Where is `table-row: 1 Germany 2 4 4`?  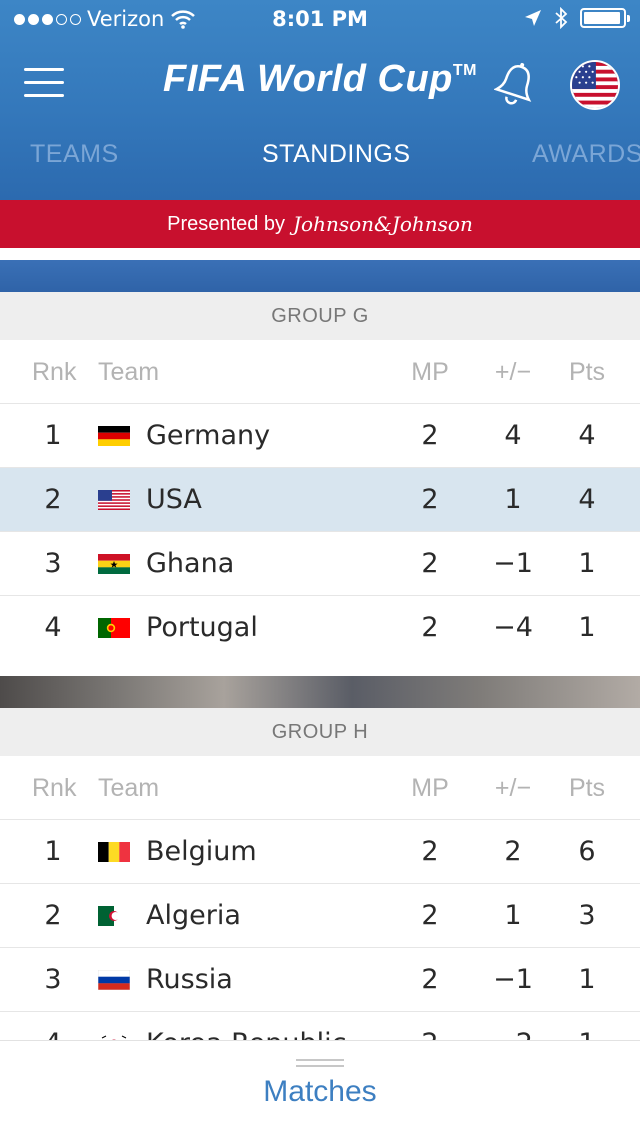 table-row: 1 Germany 2 4 4 is located at coordinates (320, 436).